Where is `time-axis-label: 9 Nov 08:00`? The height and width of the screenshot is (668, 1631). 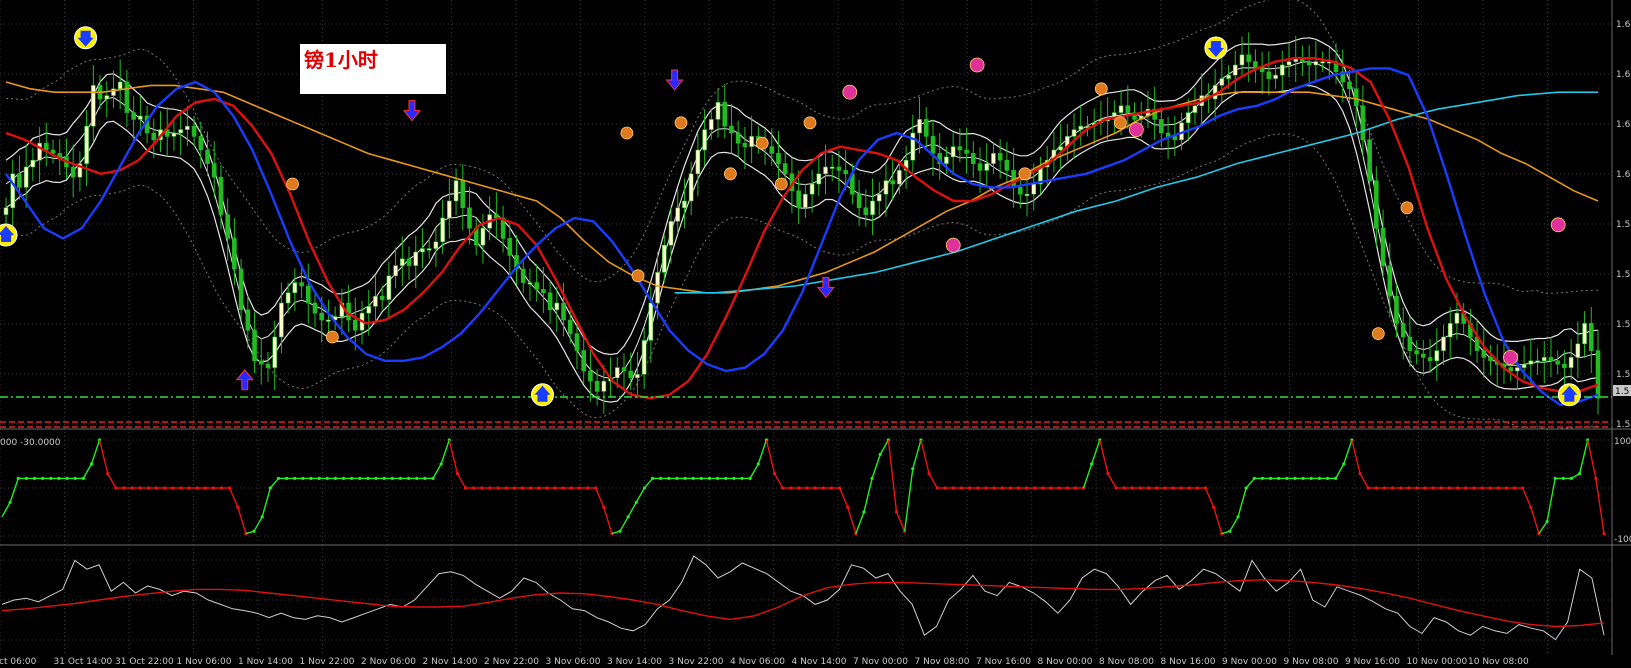
time-axis-label: 9 Nov 08:00 is located at coordinates (1311, 662).